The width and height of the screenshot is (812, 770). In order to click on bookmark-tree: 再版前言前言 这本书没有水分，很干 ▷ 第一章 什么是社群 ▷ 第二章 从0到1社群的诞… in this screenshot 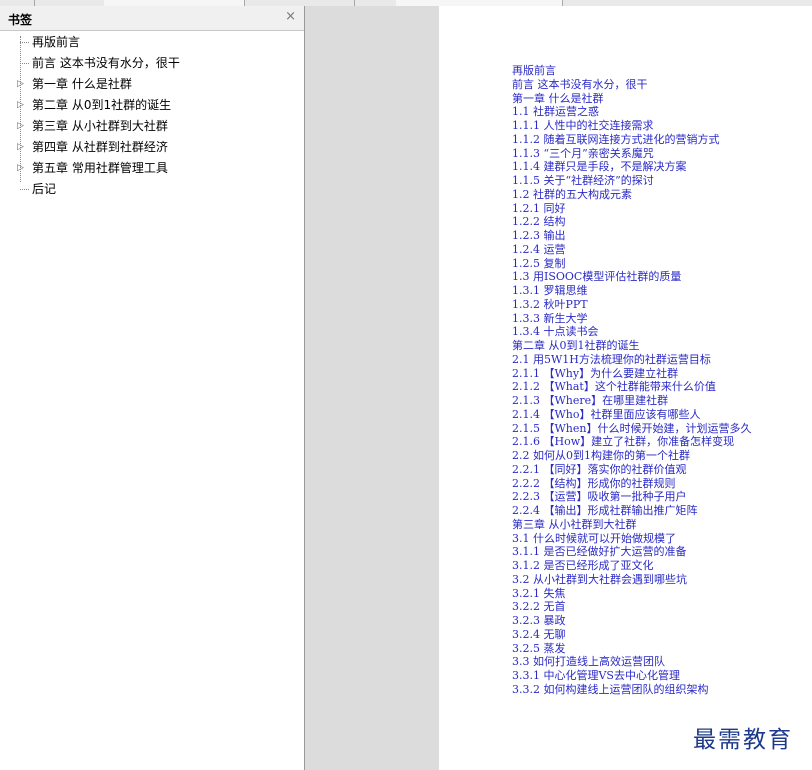, I will do `click(152, 116)`.